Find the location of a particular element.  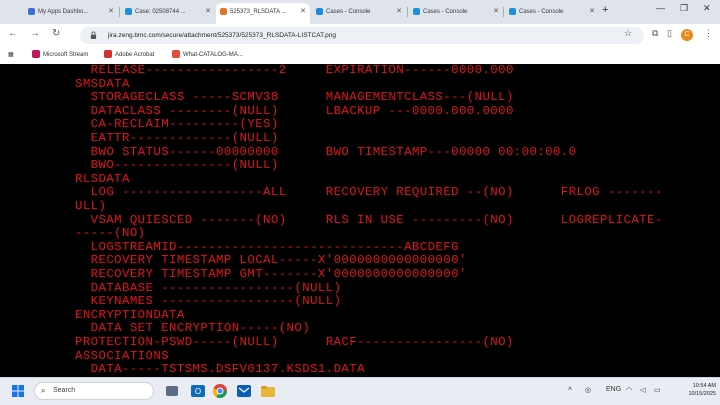

profile-avatar: C is located at coordinates (687, 35).